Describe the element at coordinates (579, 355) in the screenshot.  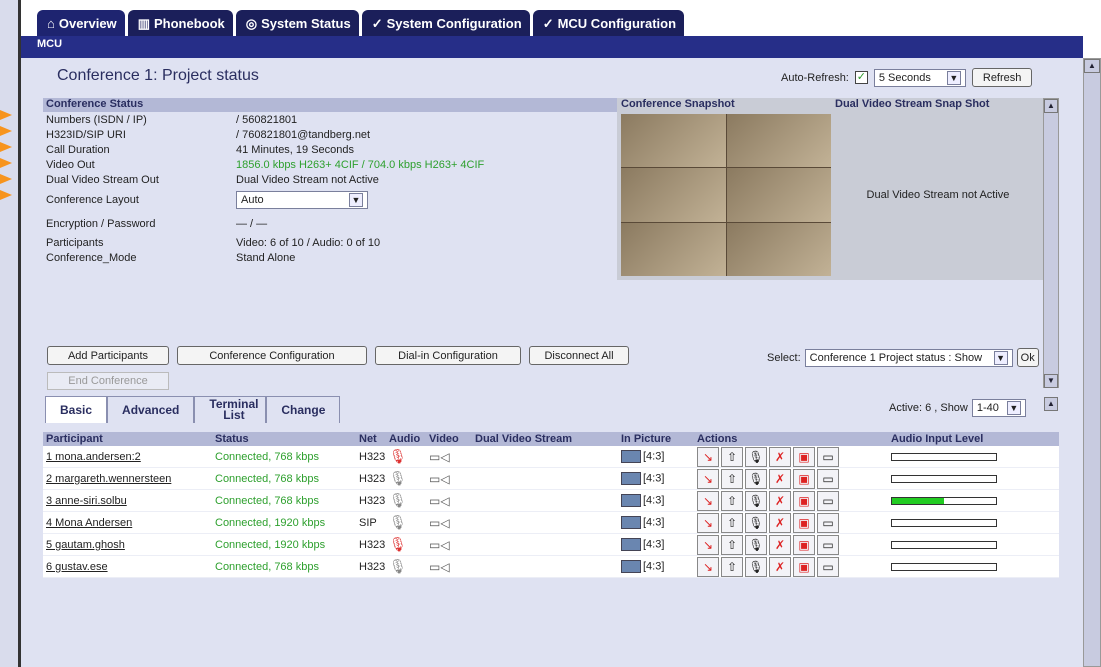
I see `disconnect-all-button: Disconnect All` at that location.